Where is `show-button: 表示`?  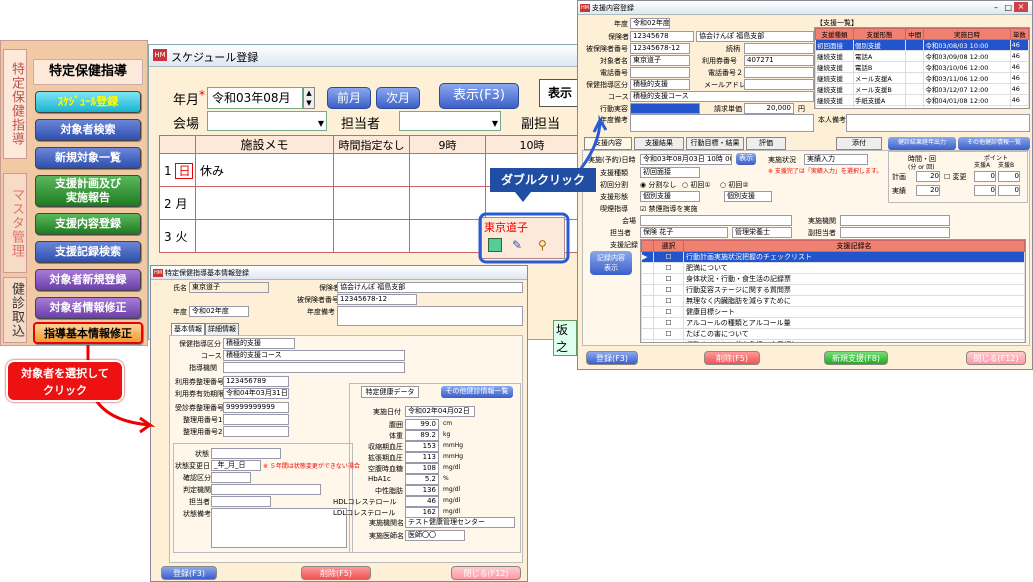 show-button: 表示 is located at coordinates (746, 159).